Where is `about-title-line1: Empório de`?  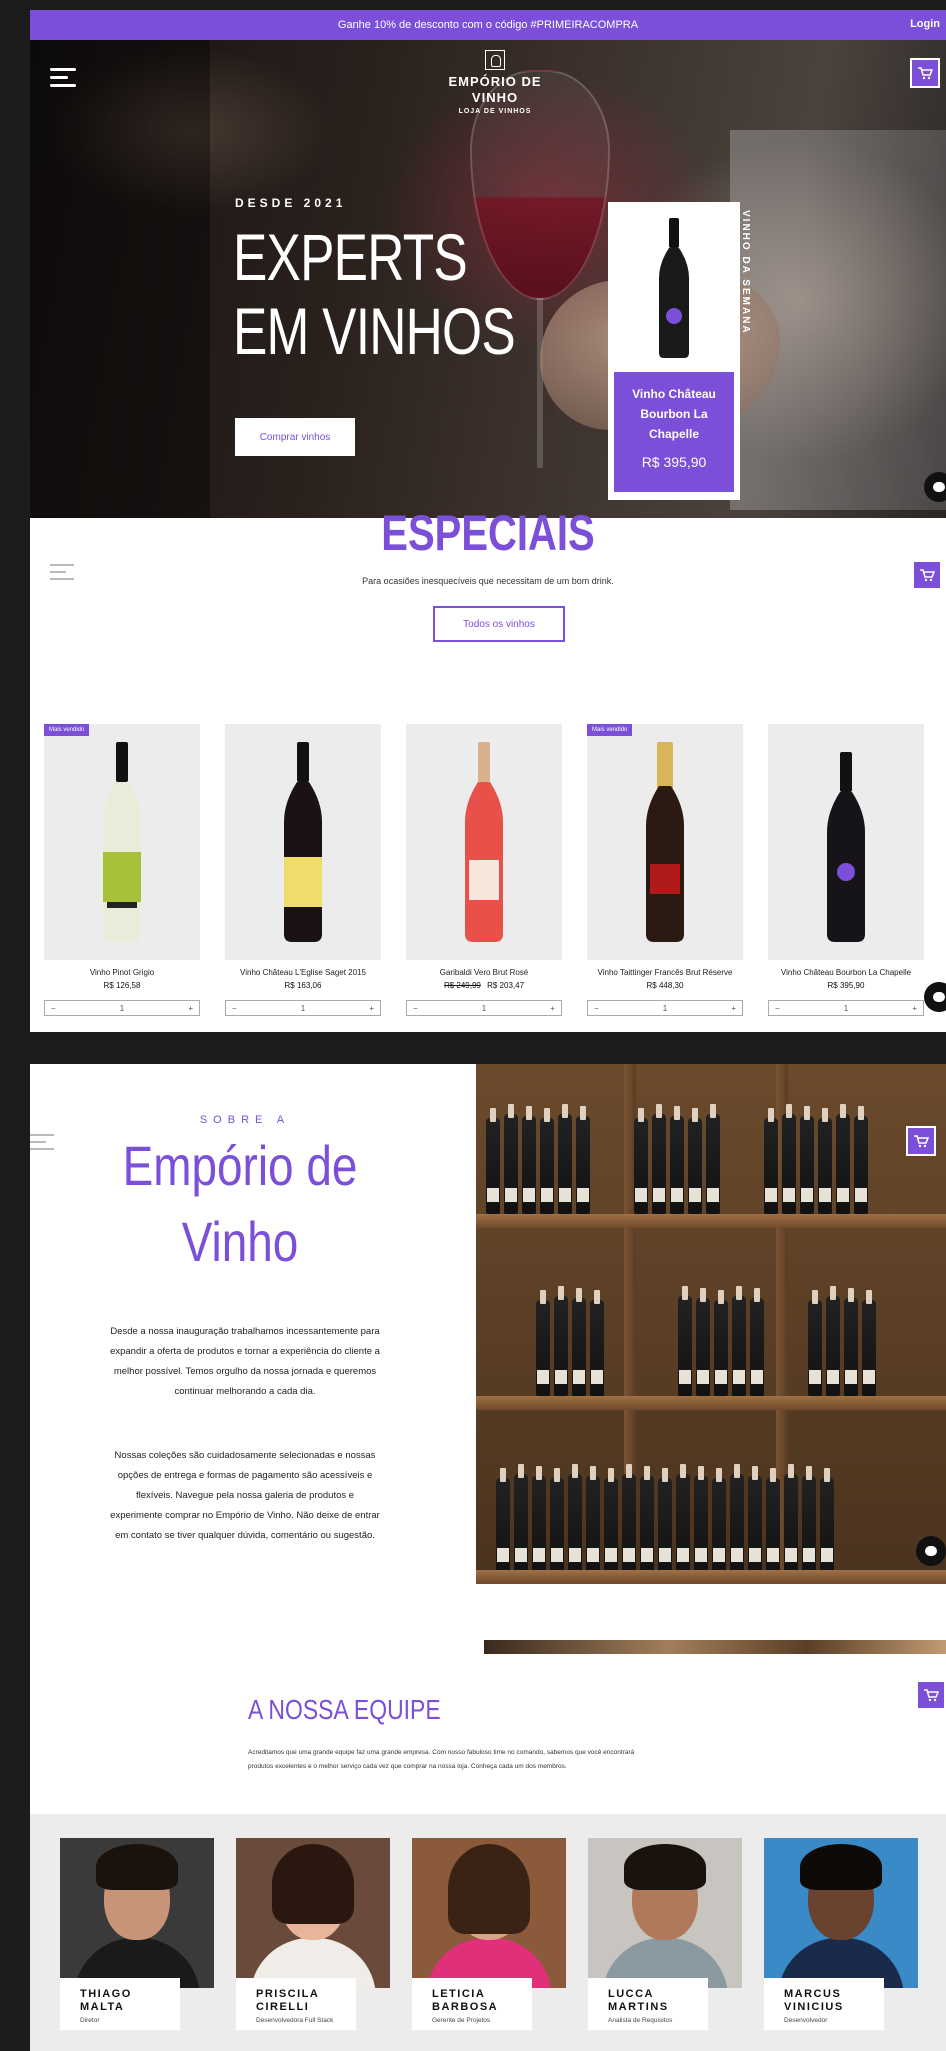 about-title-line1: Empório de is located at coordinates (240, 1165).